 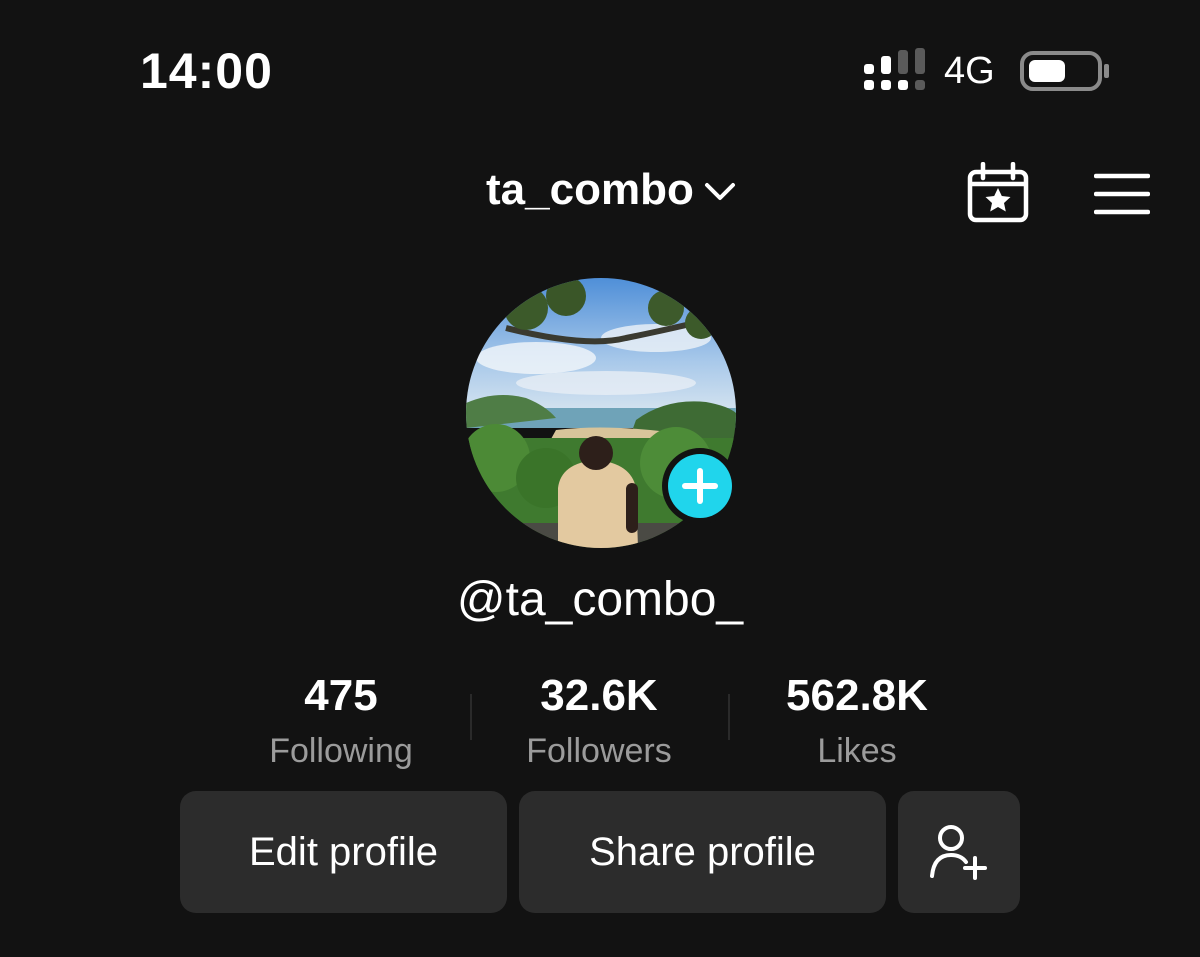 What do you see at coordinates (857, 751) in the screenshot?
I see `stat-likes-label: Likes` at bounding box center [857, 751].